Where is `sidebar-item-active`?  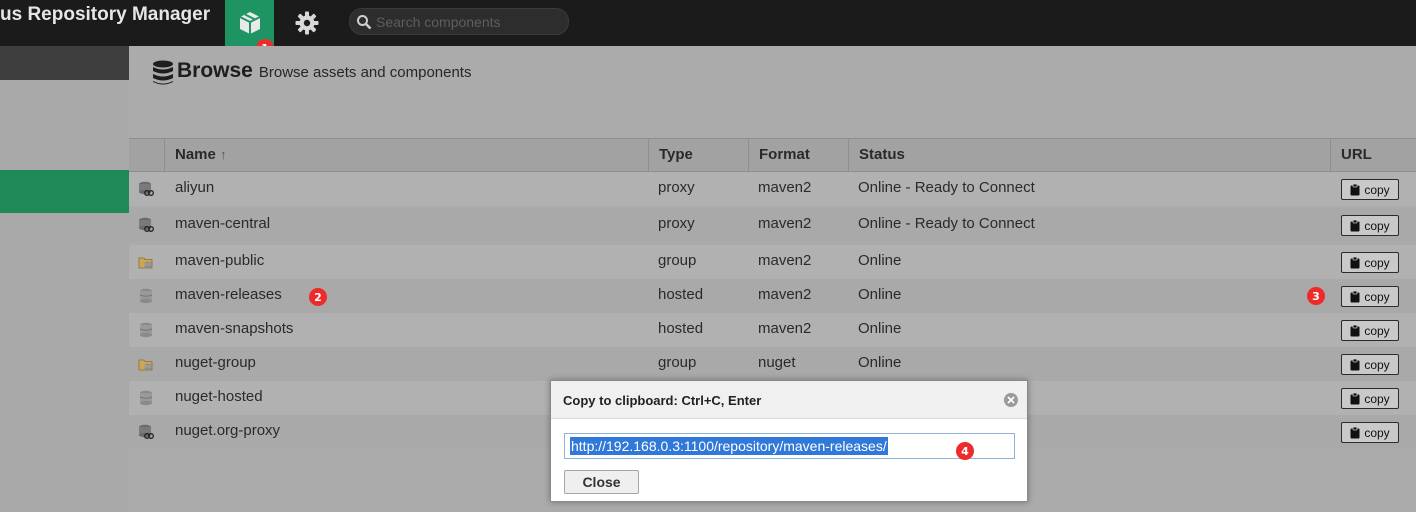
sidebar-item-active is located at coordinates (64, 191).